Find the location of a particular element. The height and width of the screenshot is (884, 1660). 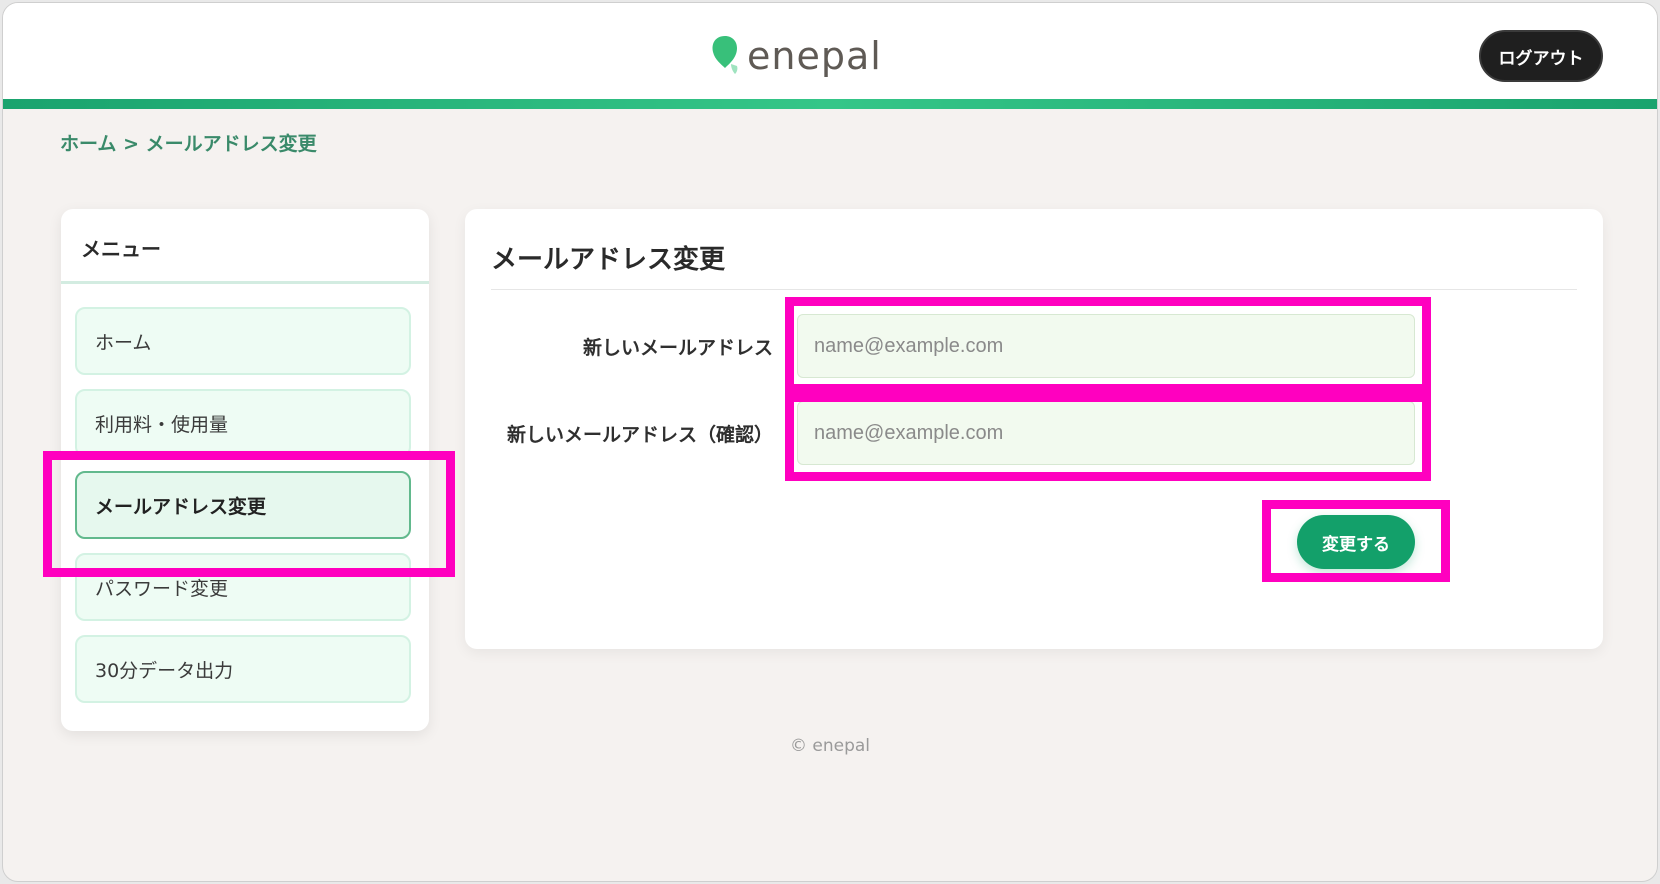

page-title: メールアドレス変更 is located at coordinates (608, 260).